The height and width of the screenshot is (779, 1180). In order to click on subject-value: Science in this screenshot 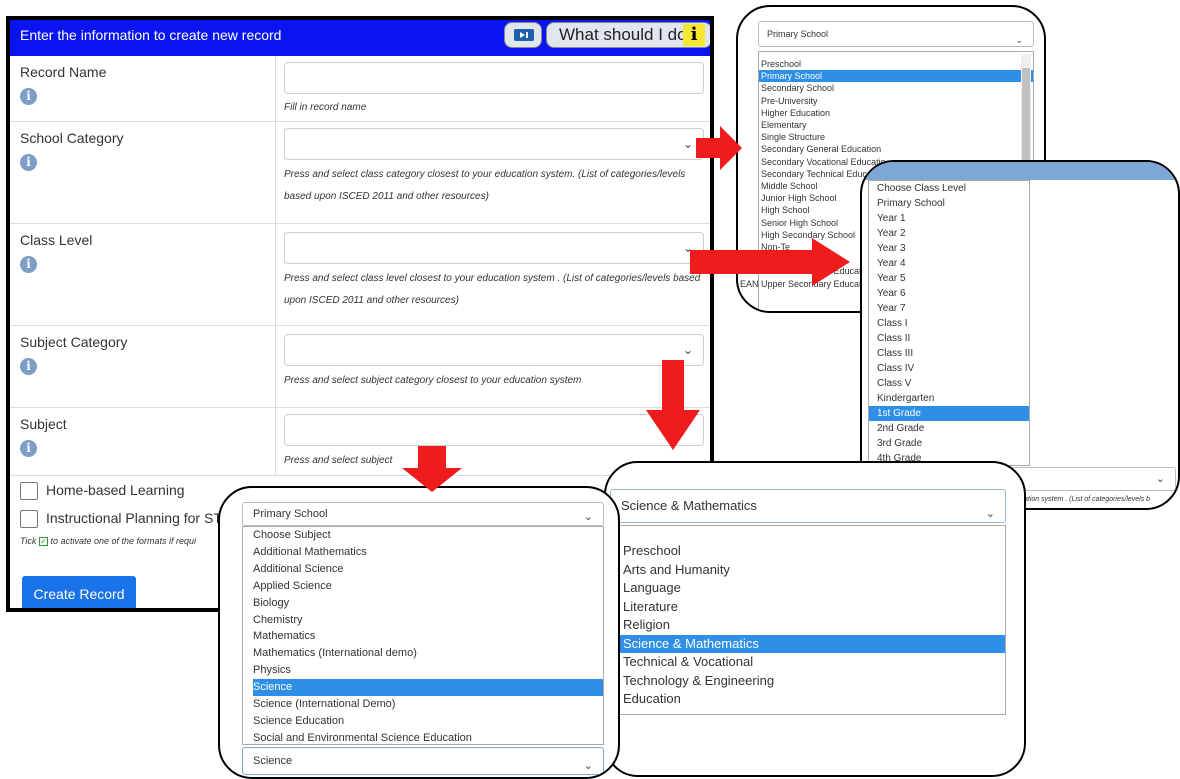, I will do `click(273, 761)`.